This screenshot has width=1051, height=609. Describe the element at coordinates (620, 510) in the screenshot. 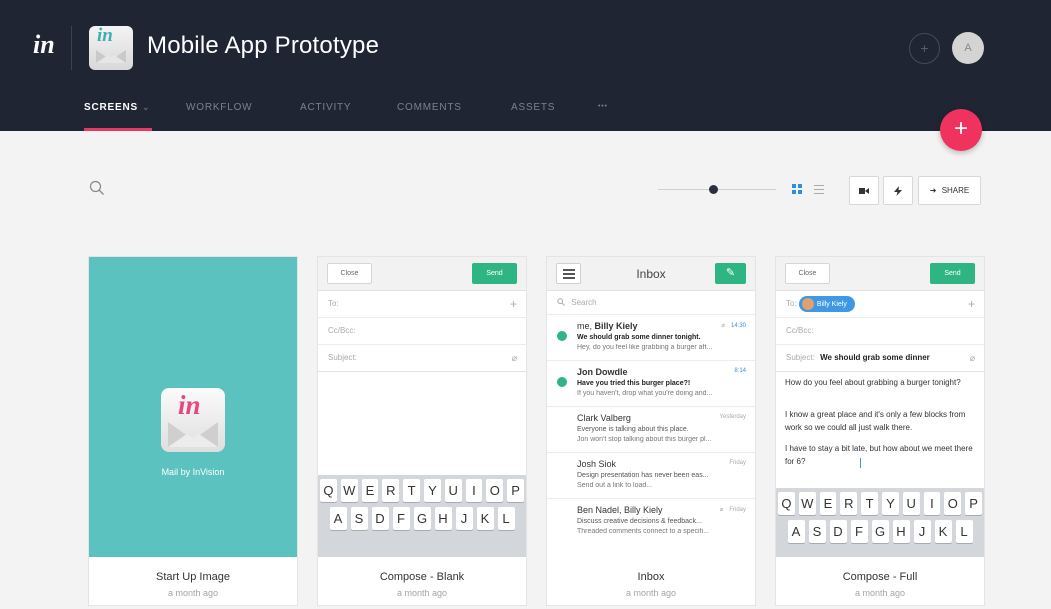

I see `message-sender: Ben Nadel, Billy Kiely` at that location.